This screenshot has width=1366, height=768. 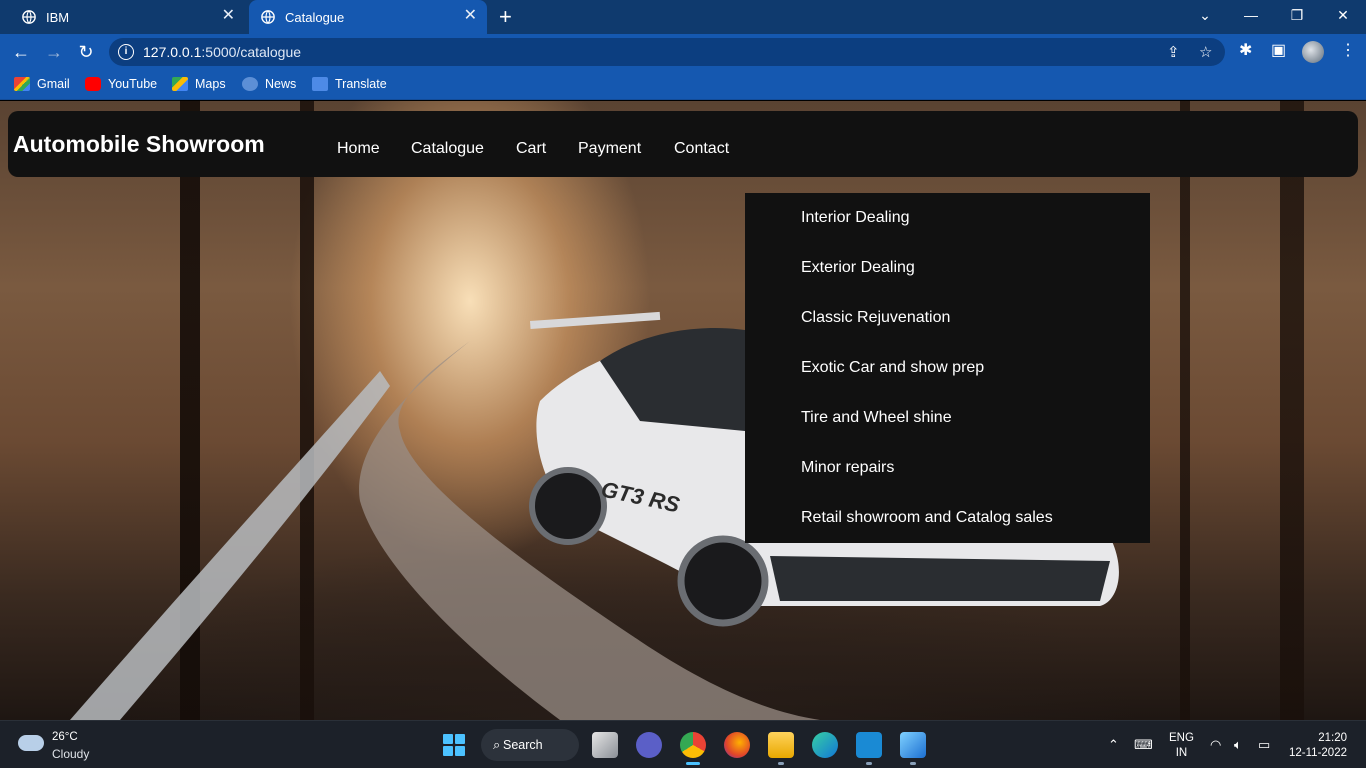 I want to click on menu-item-exterior-dealing: Exterior Dealing, so click(x=858, y=268).